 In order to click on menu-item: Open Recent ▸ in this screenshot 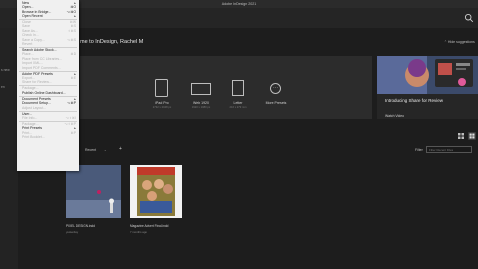, I will do `click(49, 16)`.